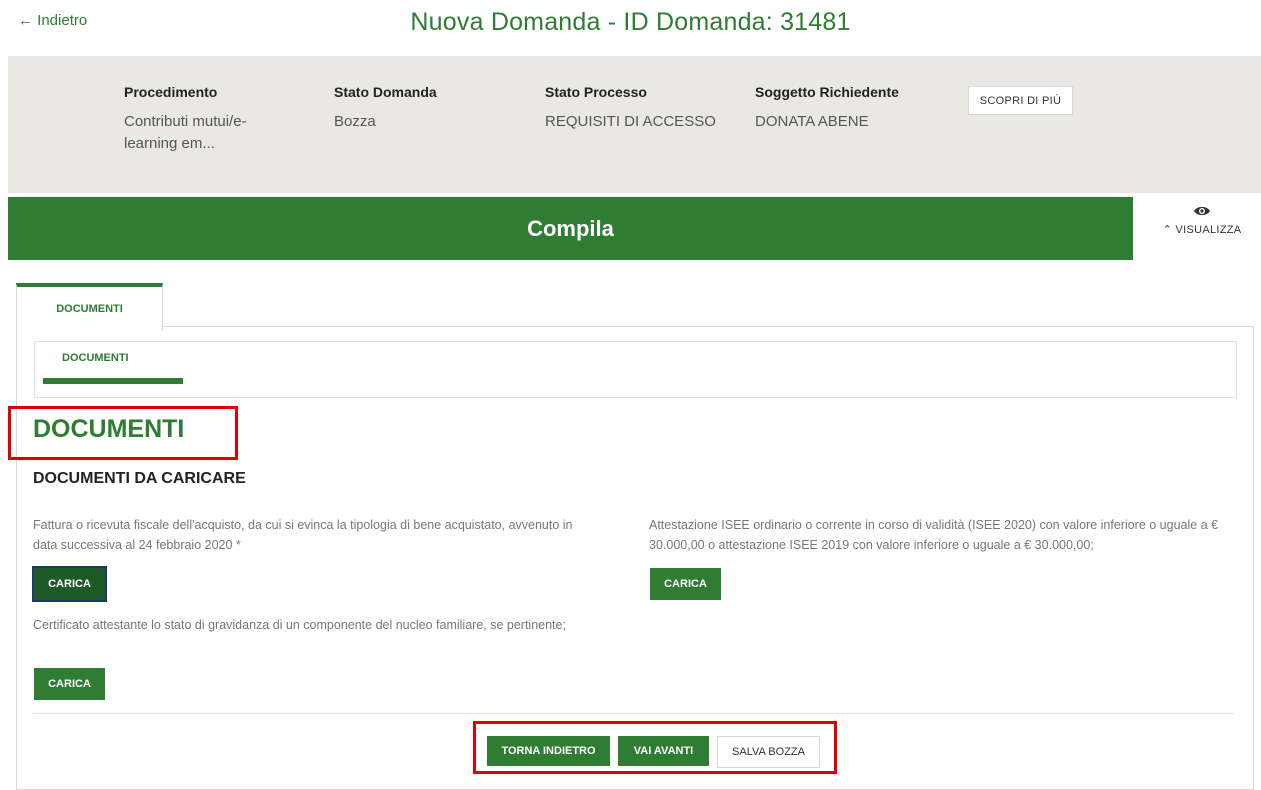 The image size is (1261, 790). I want to click on subtab-label: DOCUMENTI, so click(95, 358).